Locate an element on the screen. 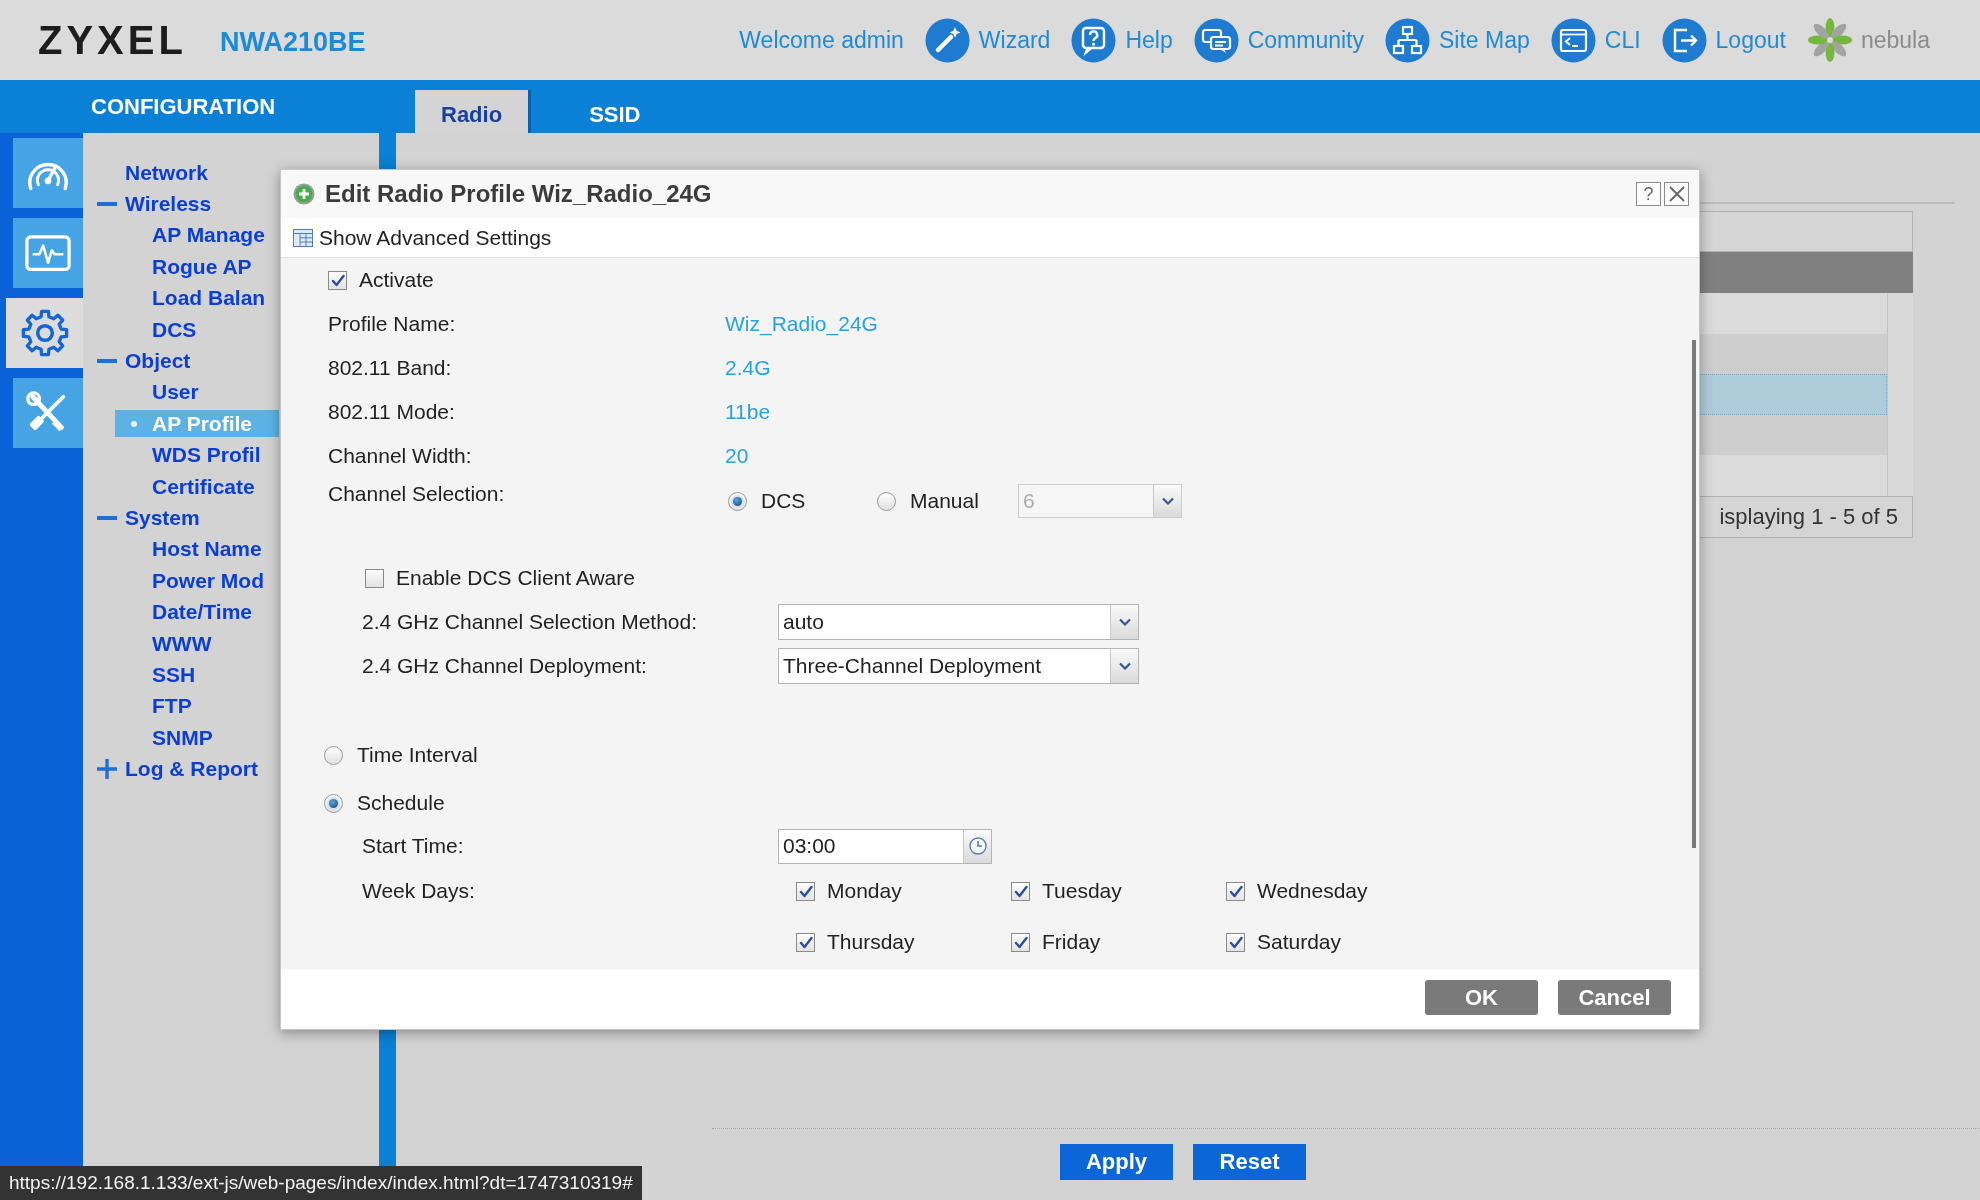 The height and width of the screenshot is (1200, 1980). wand-icon is located at coordinates (947, 40).